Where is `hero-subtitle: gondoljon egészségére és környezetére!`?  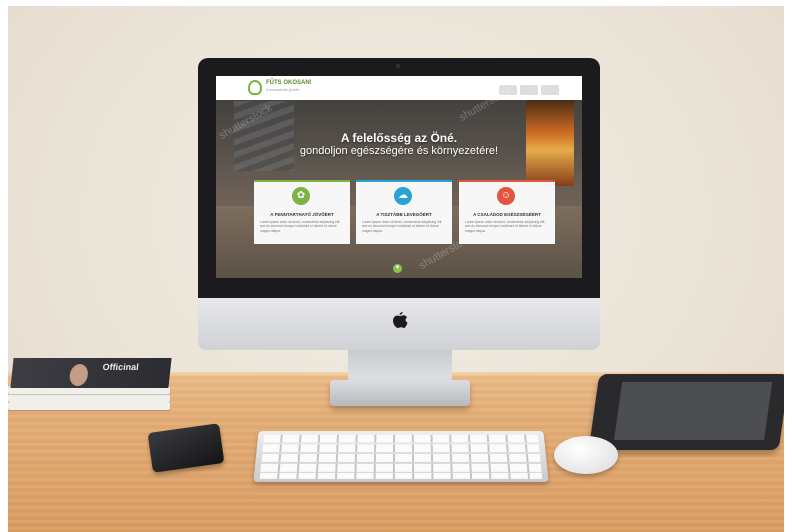
hero-subtitle: gondoljon egészségére és környezetére! is located at coordinates (399, 151).